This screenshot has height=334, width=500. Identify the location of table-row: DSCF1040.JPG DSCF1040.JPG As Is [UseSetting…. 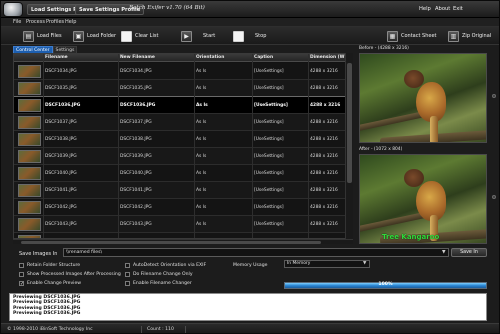
(183, 173).